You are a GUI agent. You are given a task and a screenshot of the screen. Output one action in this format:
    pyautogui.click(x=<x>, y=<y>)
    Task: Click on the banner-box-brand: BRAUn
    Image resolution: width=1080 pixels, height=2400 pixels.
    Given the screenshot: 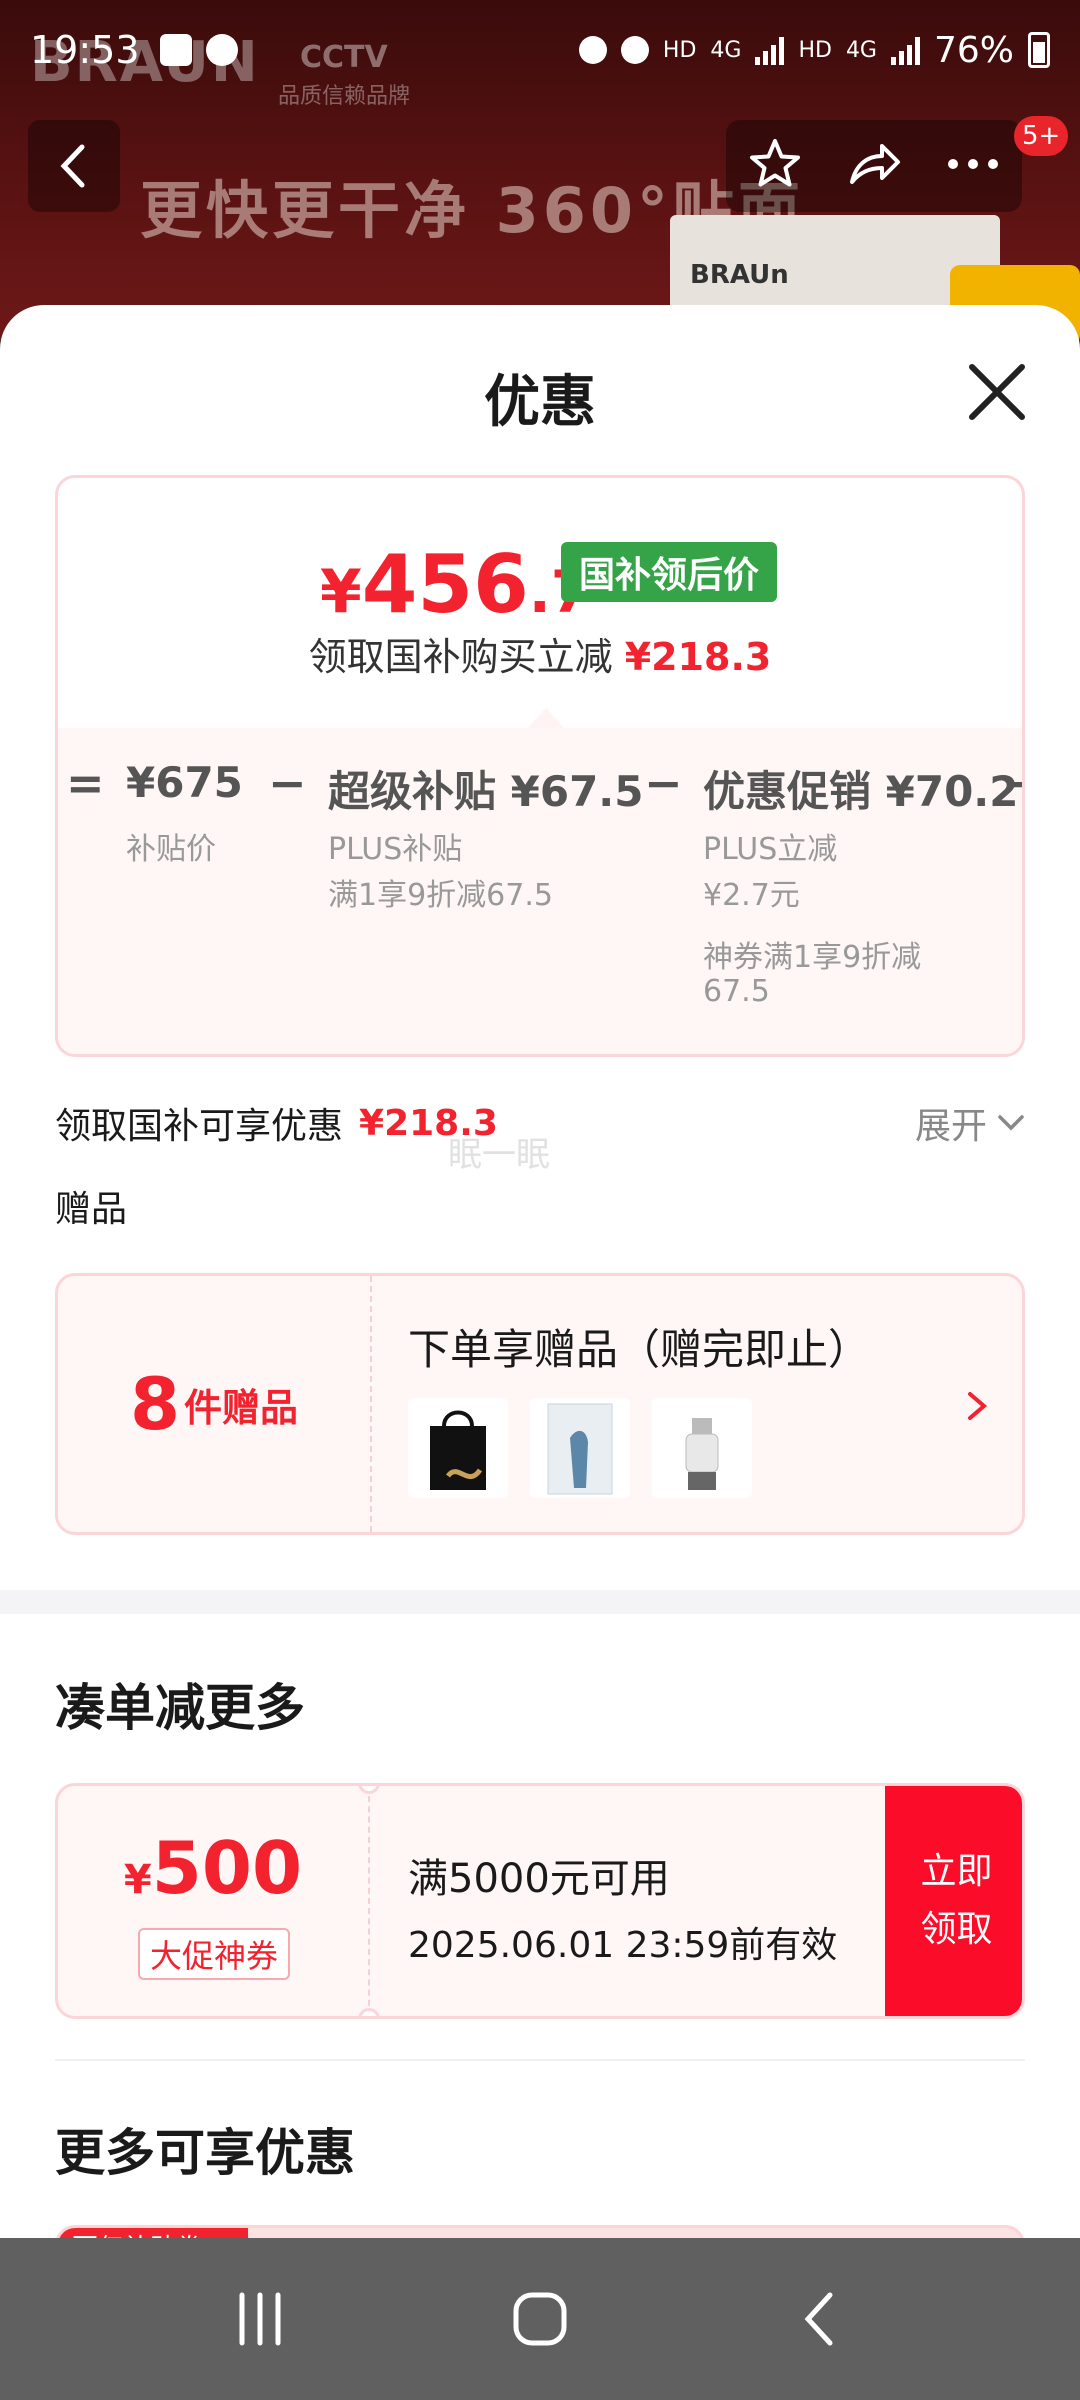 What is the action you would take?
    pyautogui.click(x=739, y=275)
    